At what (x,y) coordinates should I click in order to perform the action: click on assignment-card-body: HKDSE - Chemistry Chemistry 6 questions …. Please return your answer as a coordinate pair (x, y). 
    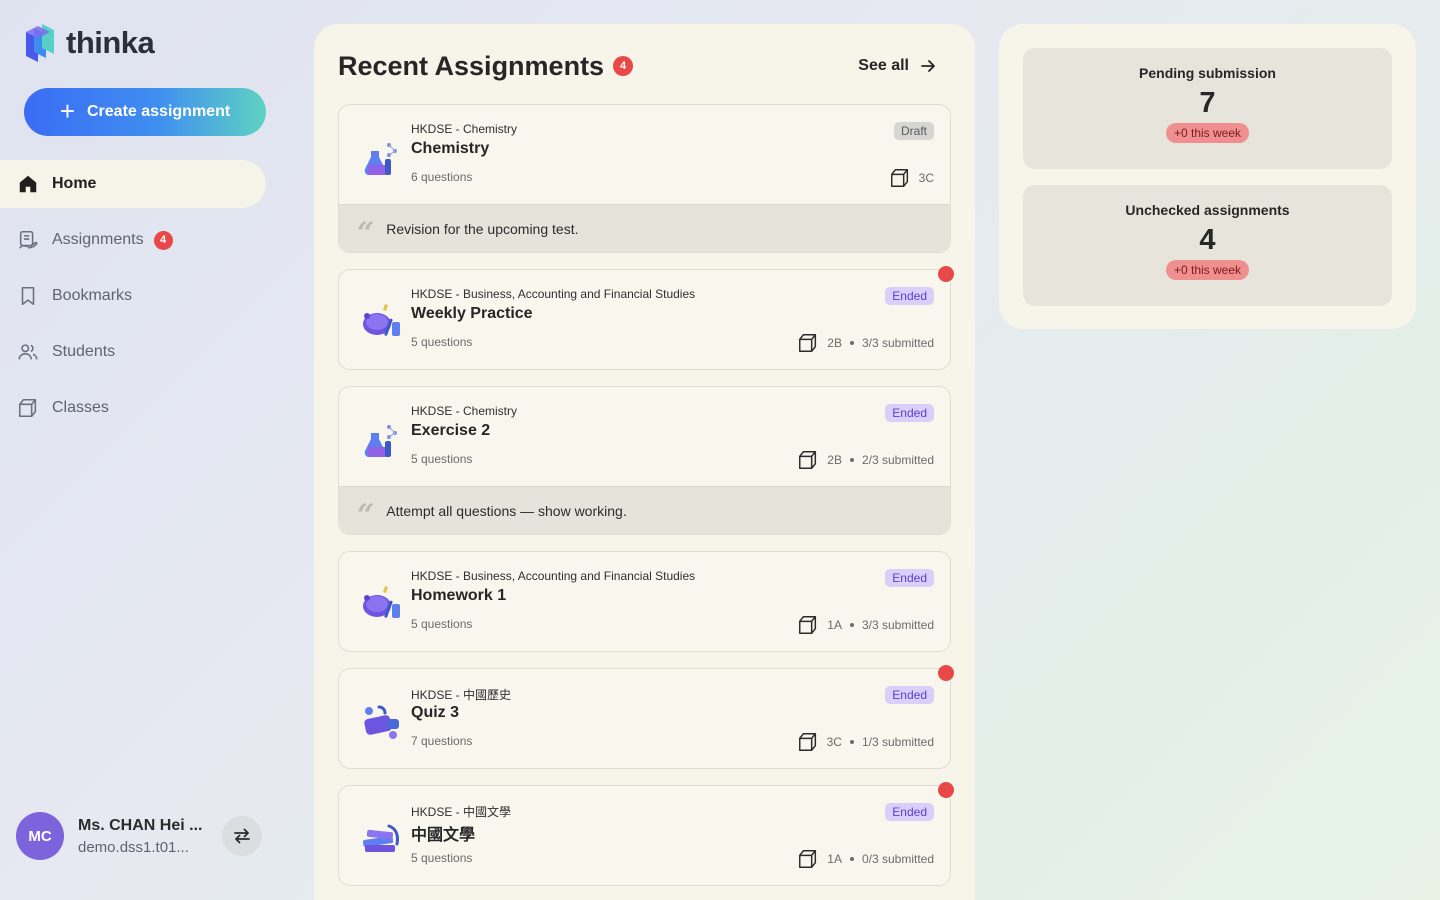
    Looking at the image, I should click on (644, 154).